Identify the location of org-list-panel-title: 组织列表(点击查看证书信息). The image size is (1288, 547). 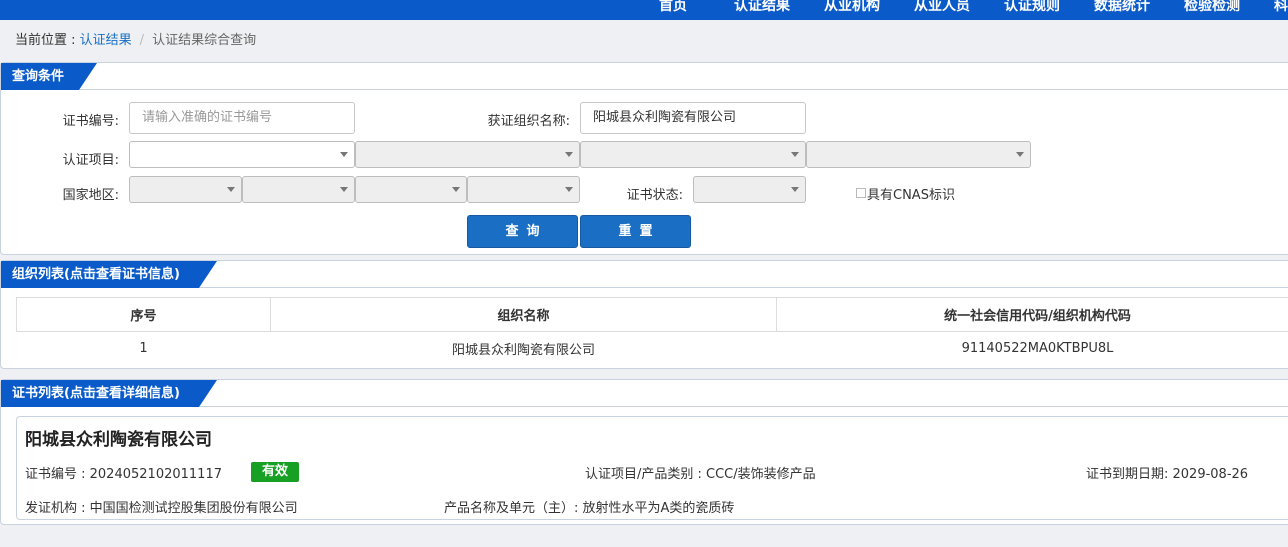
(109, 274).